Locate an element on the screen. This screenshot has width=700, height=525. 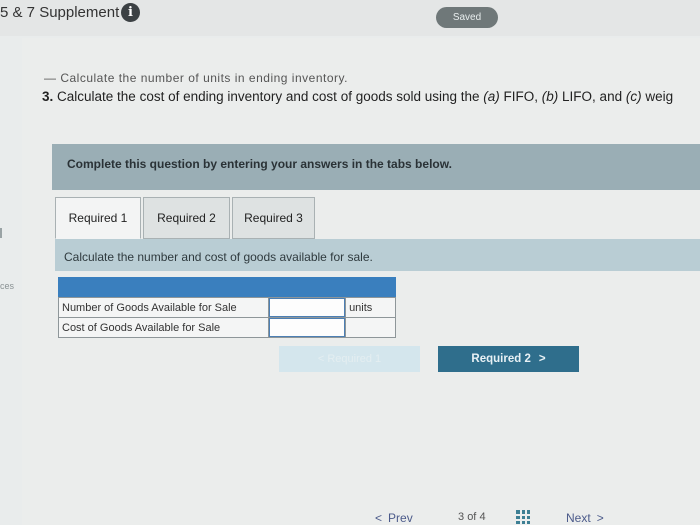
next-required-button: Required 2 > is located at coordinates (508, 359).